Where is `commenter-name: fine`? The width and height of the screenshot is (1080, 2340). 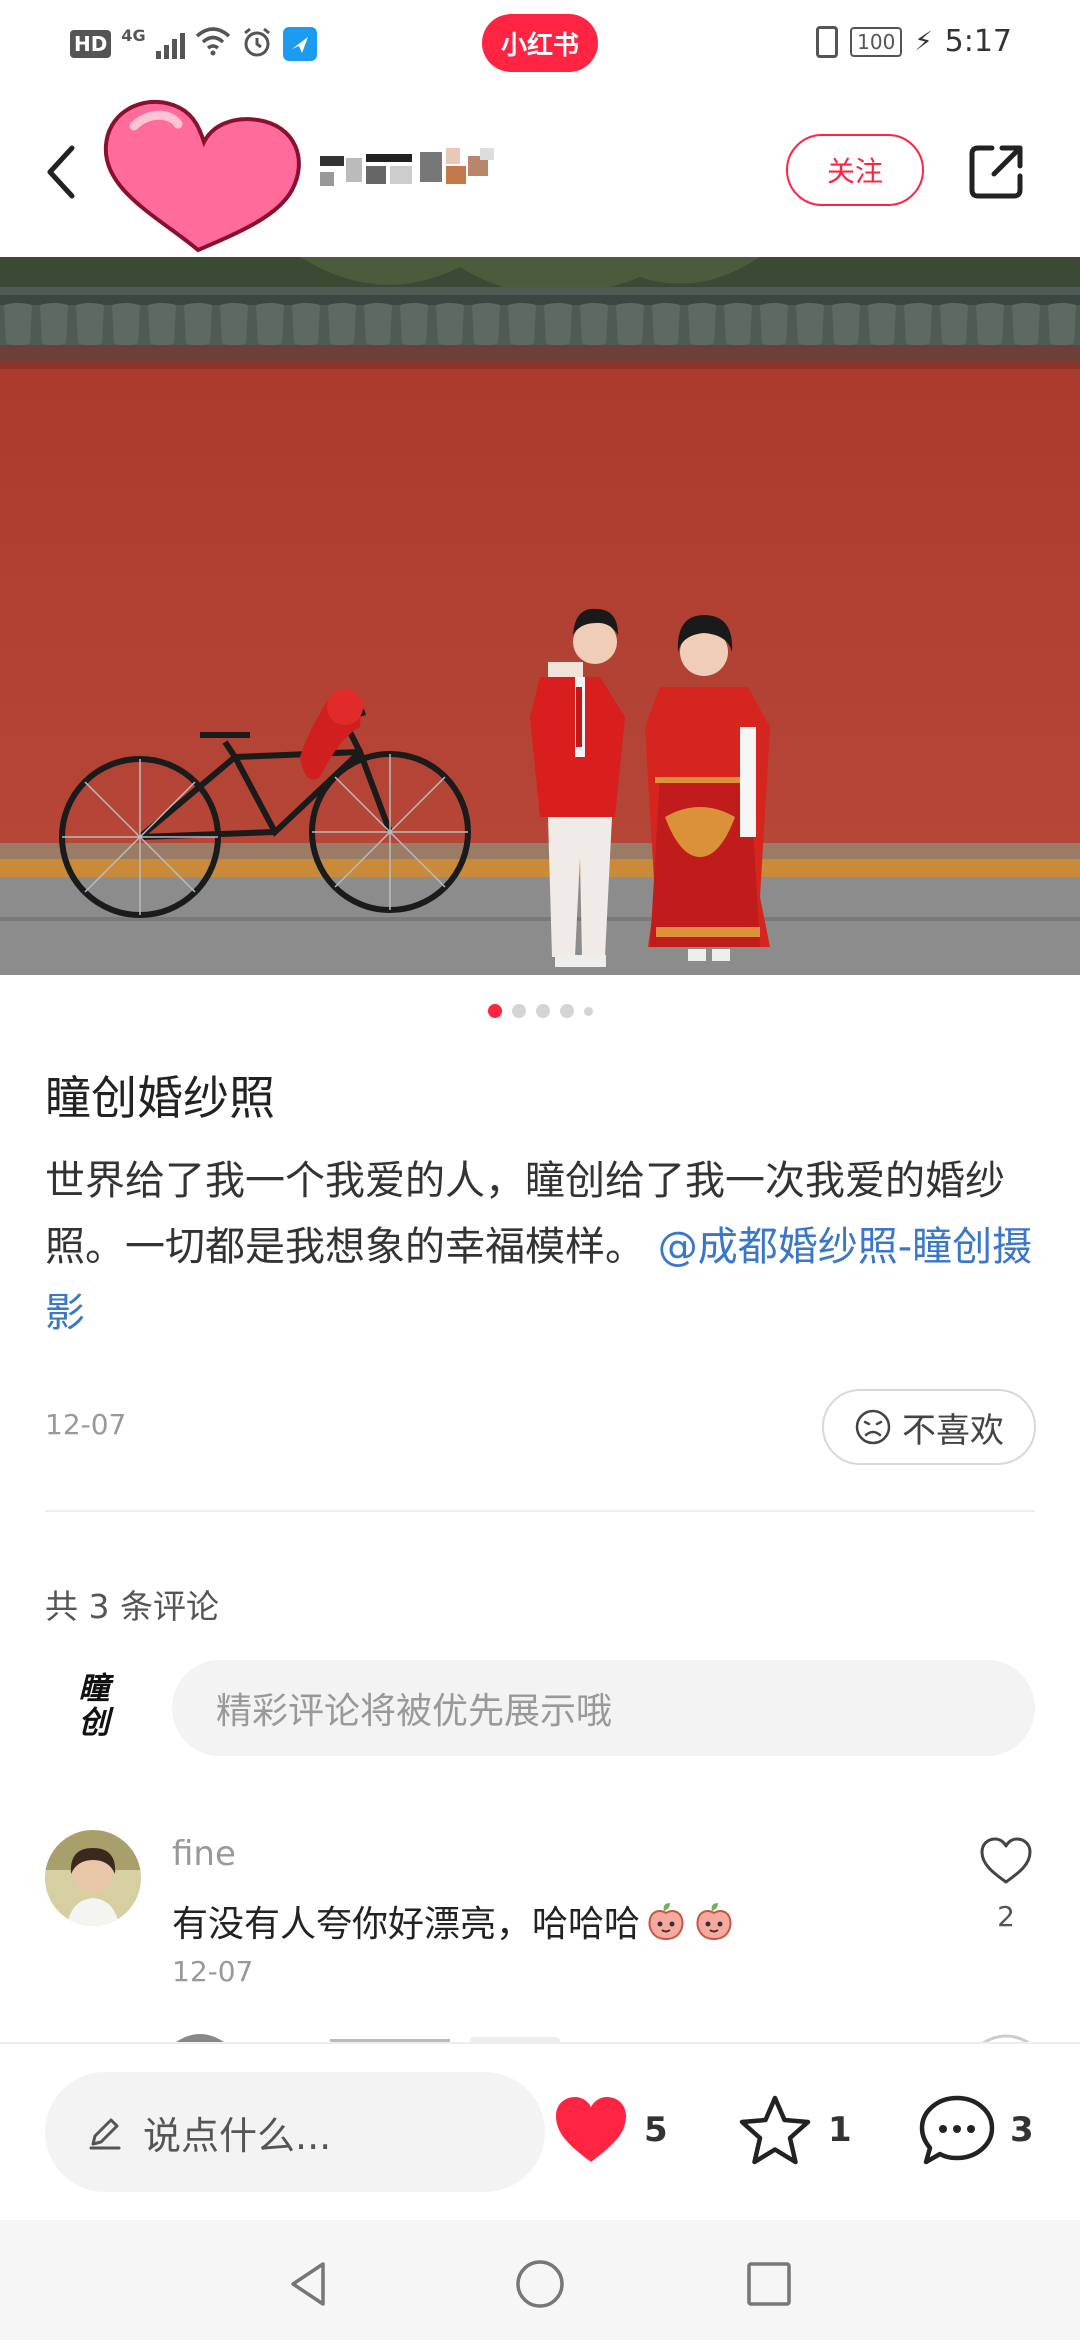 commenter-name: fine is located at coordinates (204, 1854).